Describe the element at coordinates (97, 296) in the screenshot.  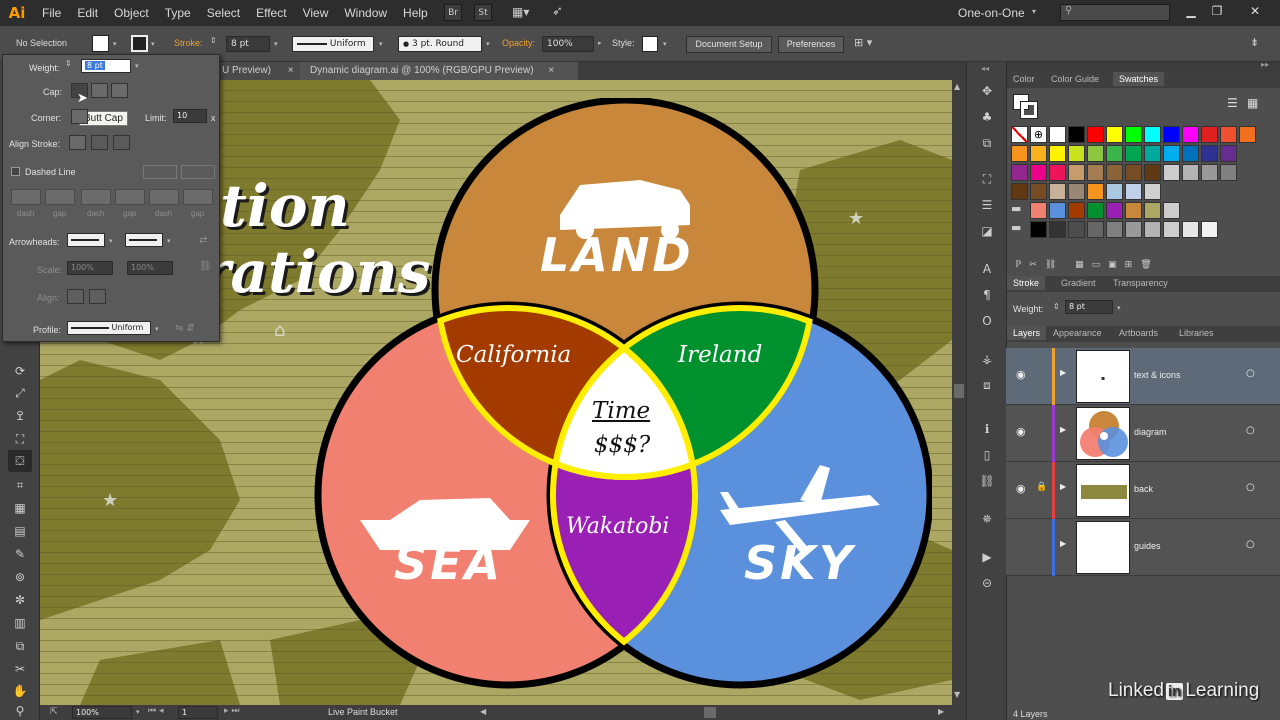
I see `arrow-tip-place-button` at that location.